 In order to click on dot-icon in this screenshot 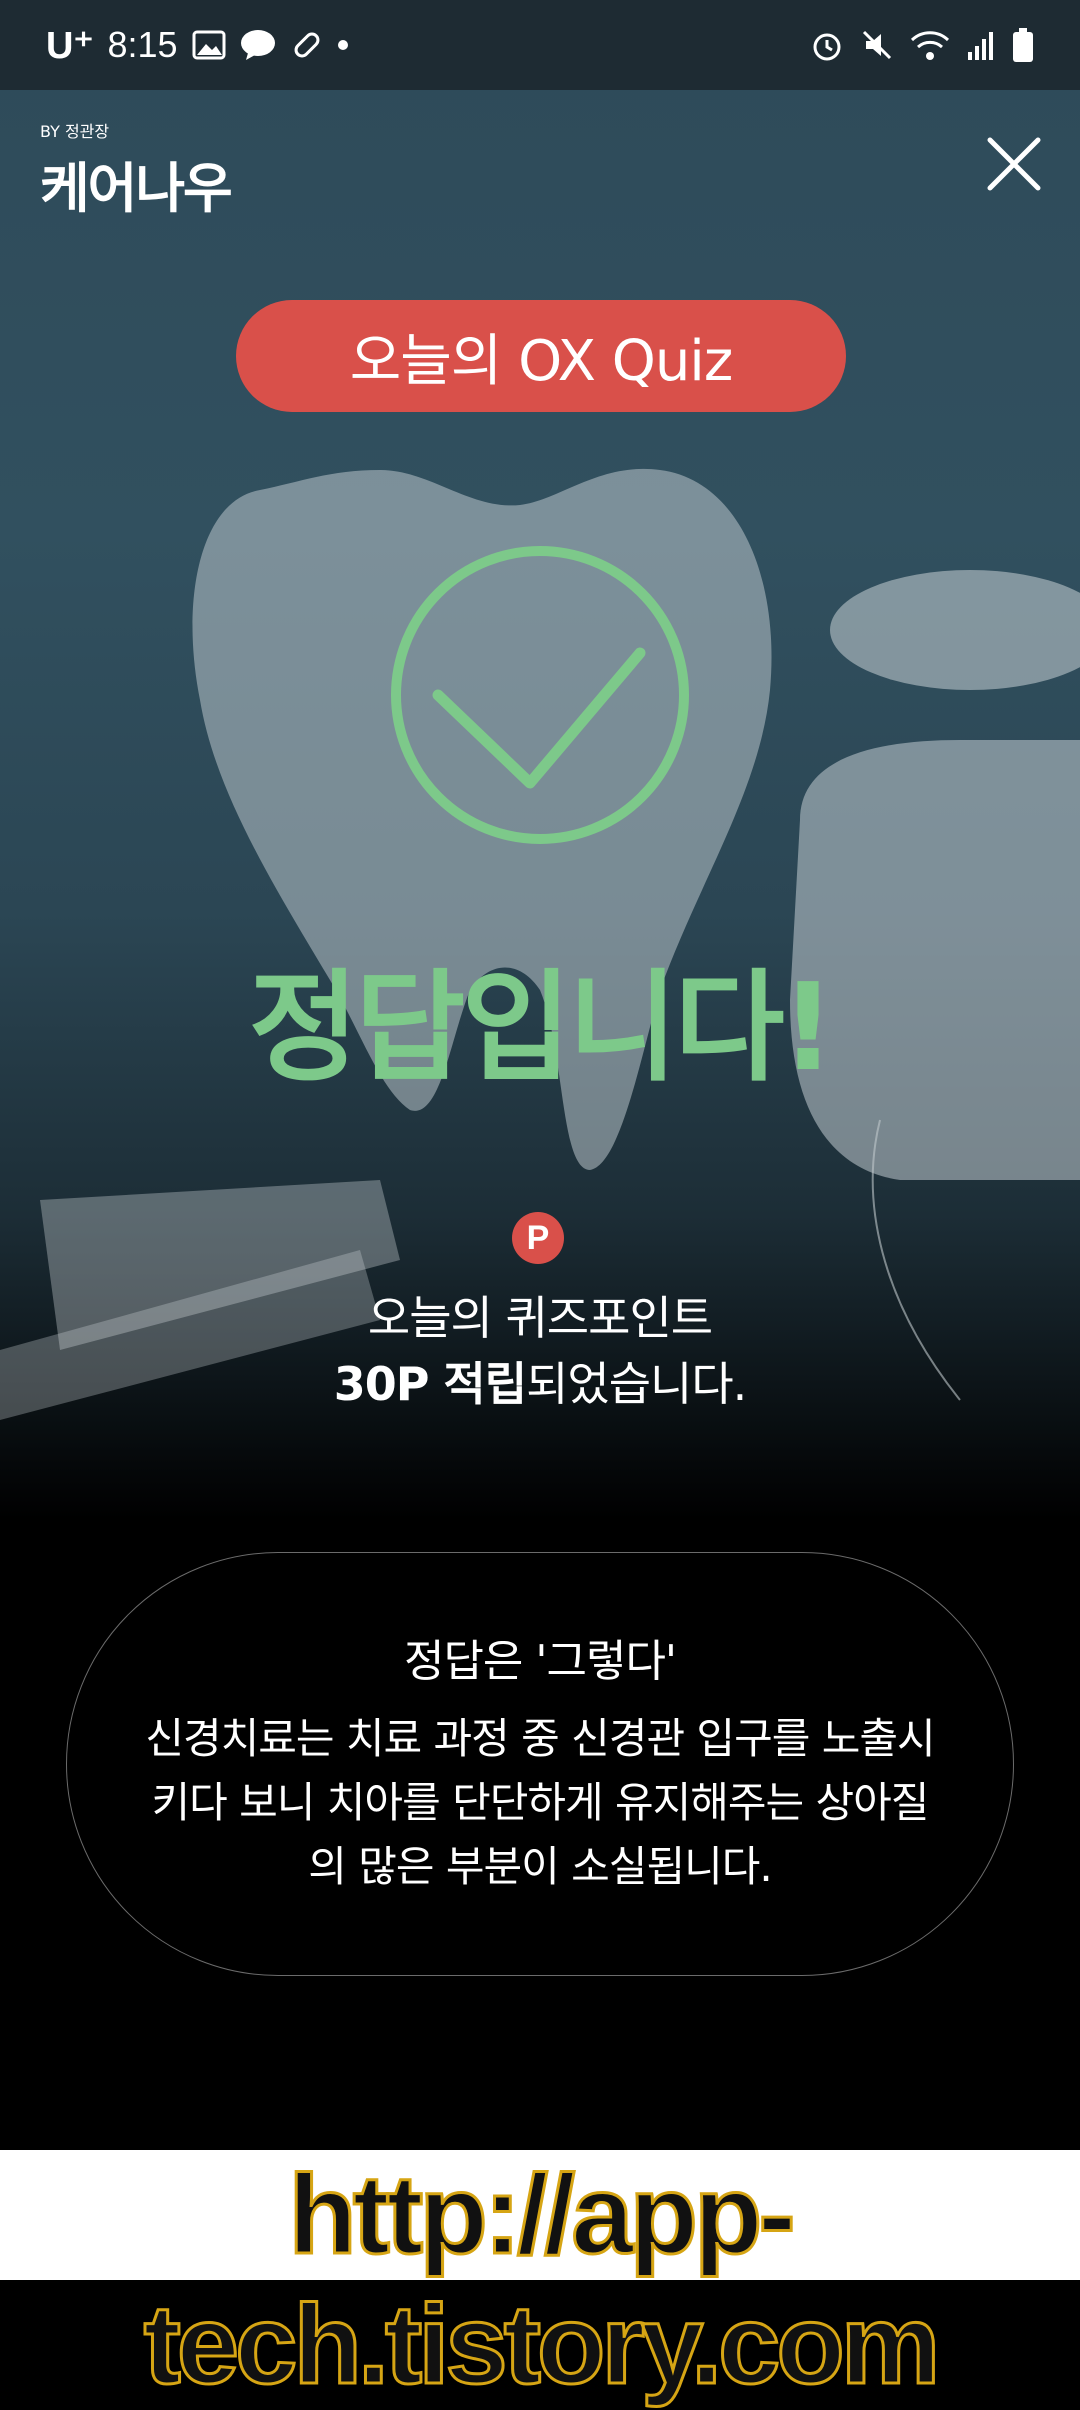, I will do `click(342, 45)`.